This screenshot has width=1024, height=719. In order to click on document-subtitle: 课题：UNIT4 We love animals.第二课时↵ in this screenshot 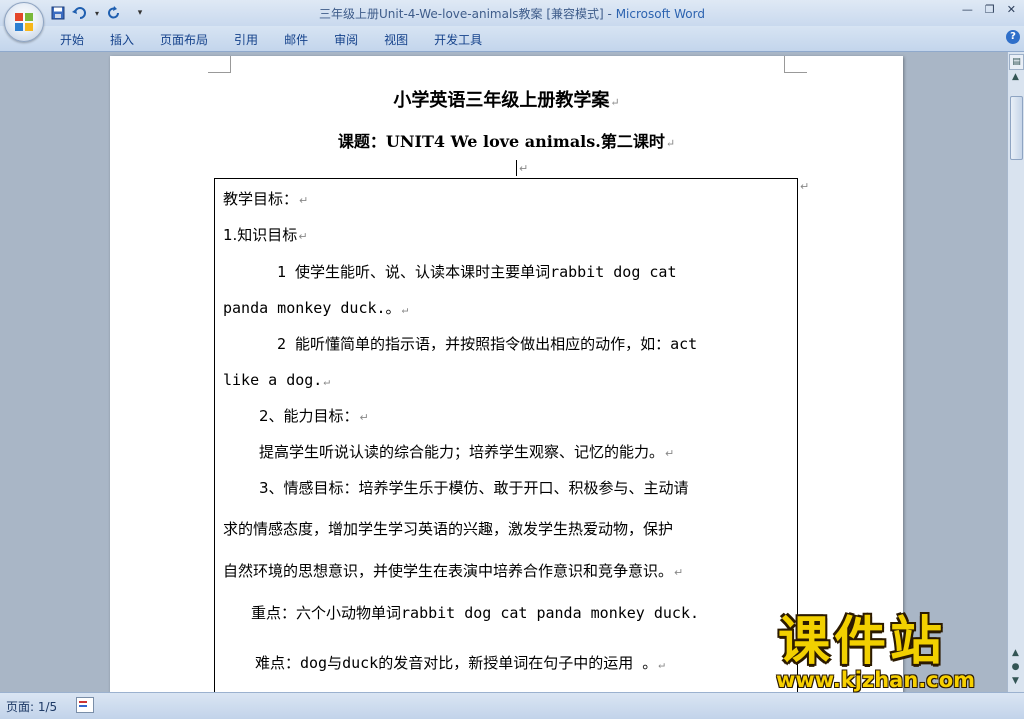, I will do `click(506, 141)`.